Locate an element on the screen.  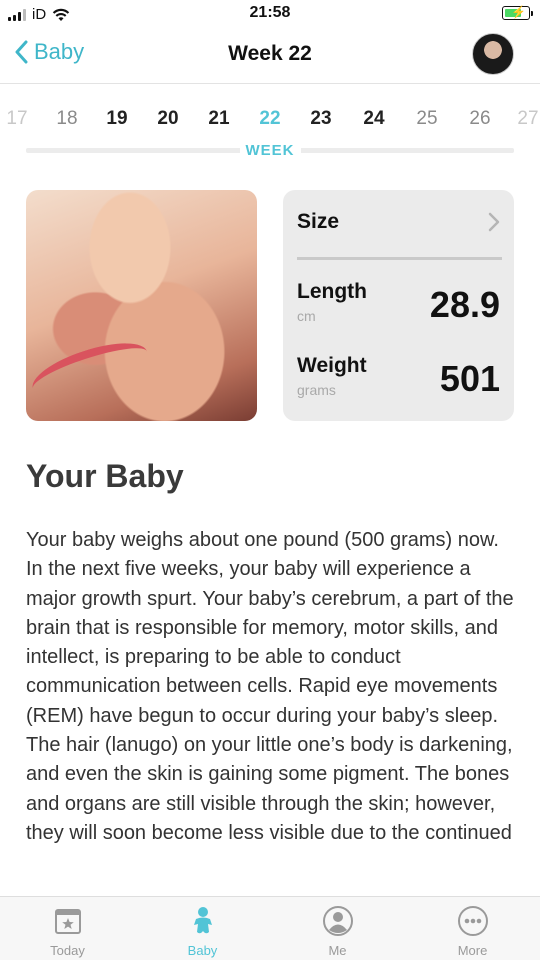
tab-label: More is located at coordinates (472, 950).